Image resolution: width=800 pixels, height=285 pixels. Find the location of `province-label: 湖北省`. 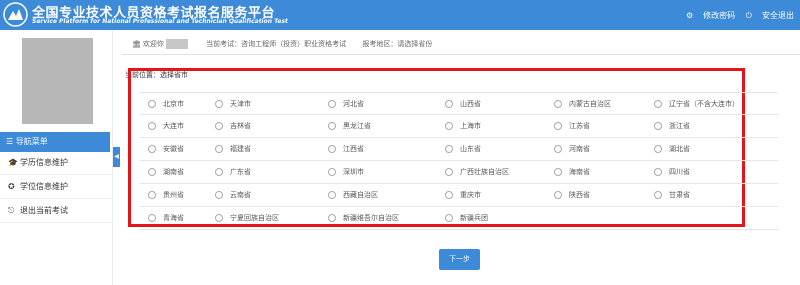

province-label: 湖北省 is located at coordinates (679, 149).